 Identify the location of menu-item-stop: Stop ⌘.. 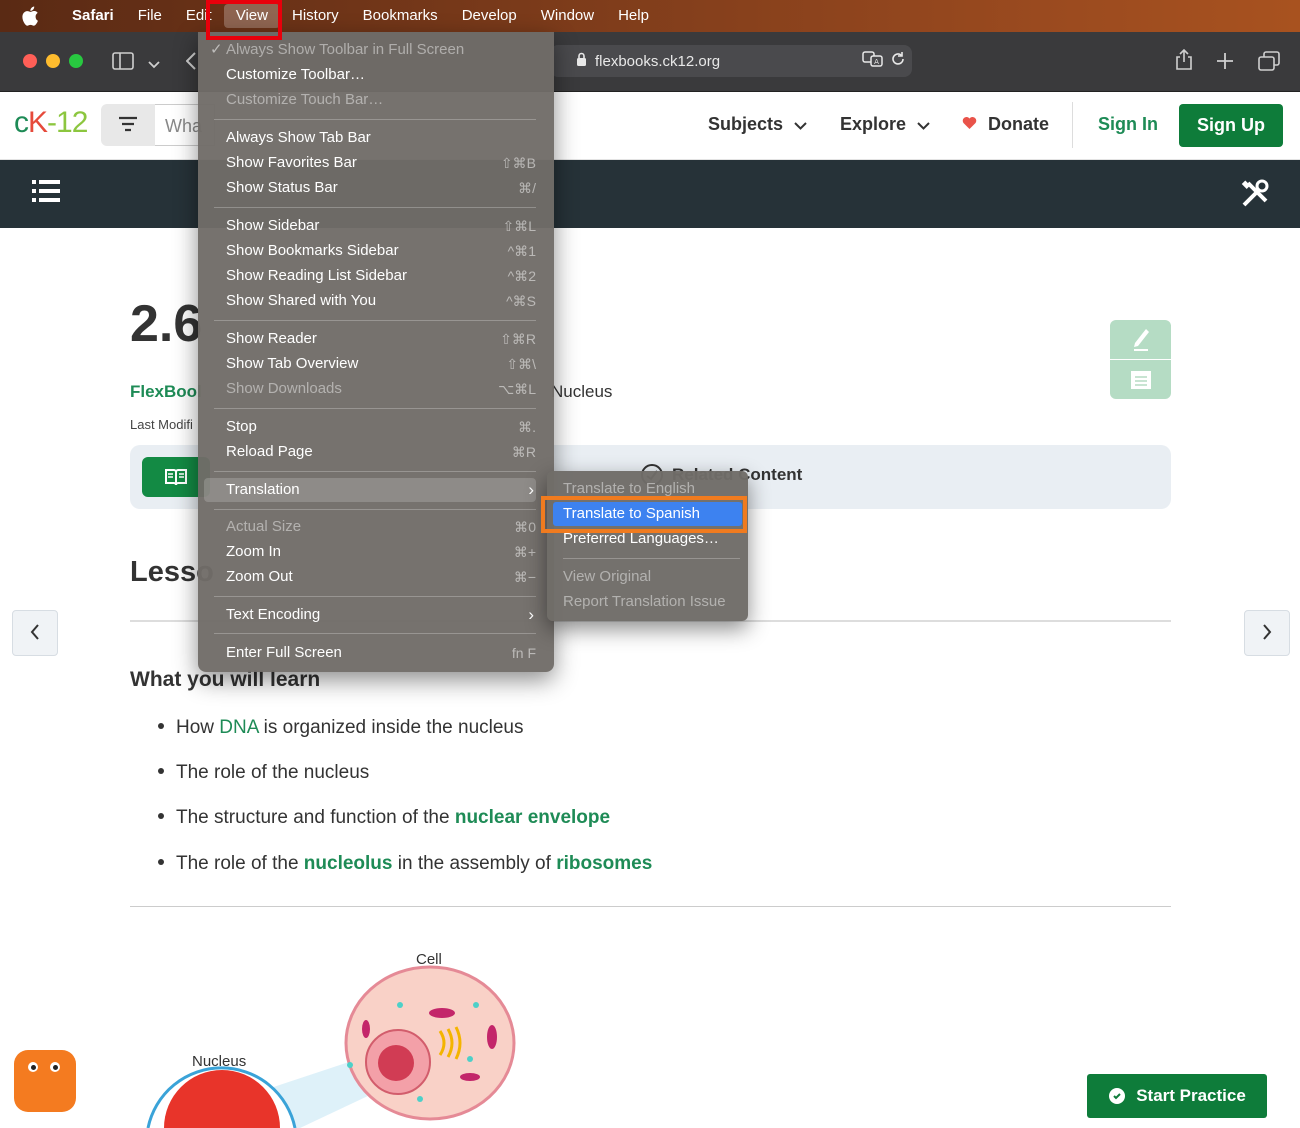
(370, 427).